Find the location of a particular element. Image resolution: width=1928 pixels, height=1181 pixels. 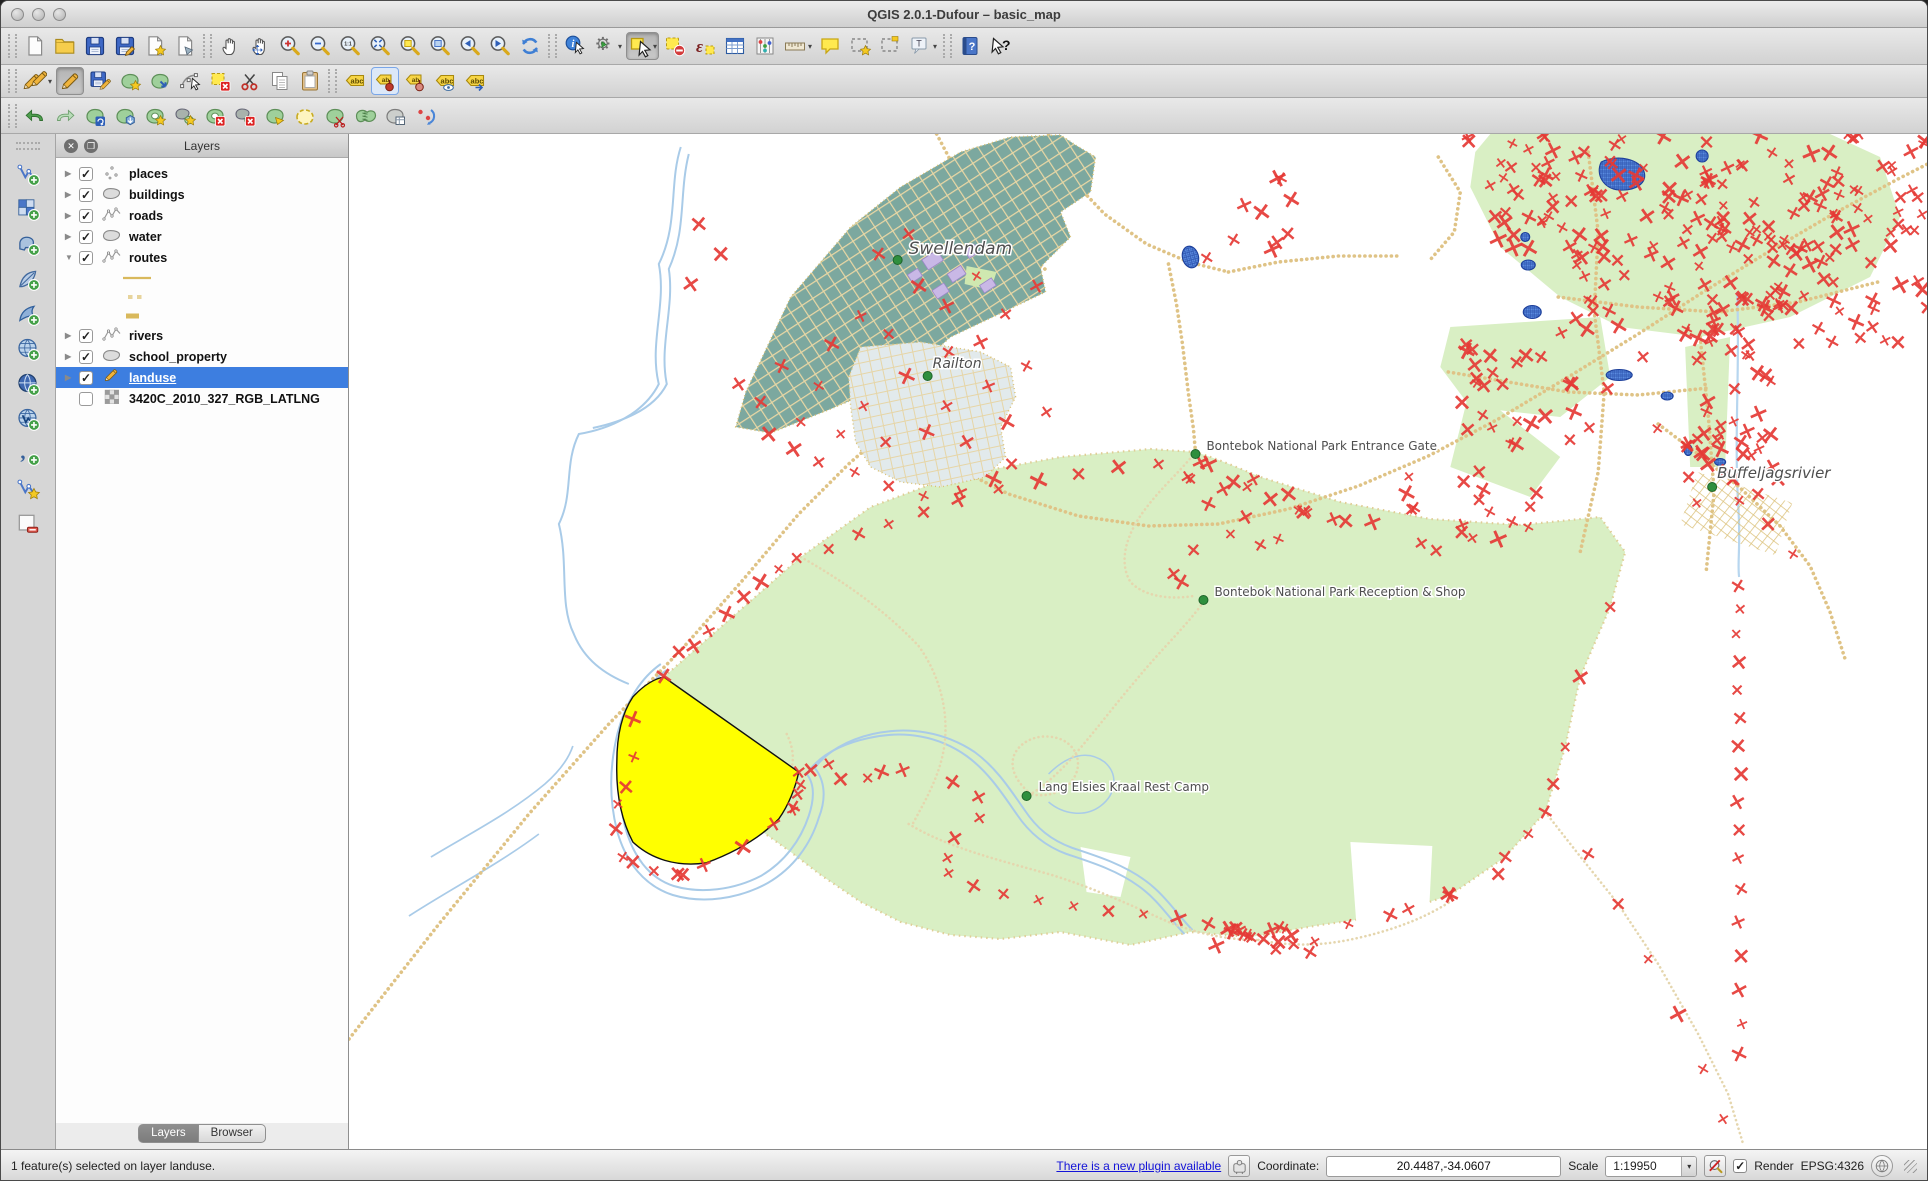

panel-float-icon: ❐ is located at coordinates (91, 146).